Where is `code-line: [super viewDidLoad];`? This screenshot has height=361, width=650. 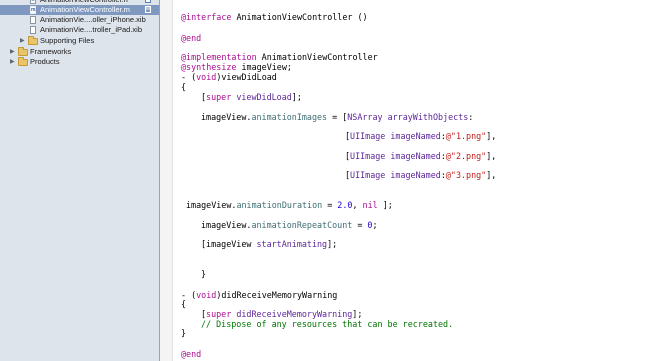 code-line: [super viewDidLoad]; is located at coordinates (251, 97).